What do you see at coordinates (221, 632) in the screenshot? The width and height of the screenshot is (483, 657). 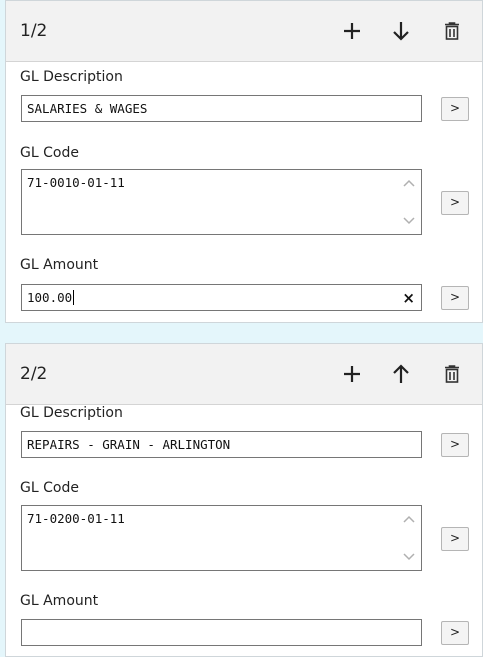 I see `gl-amount-input` at bounding box center [221, 632].